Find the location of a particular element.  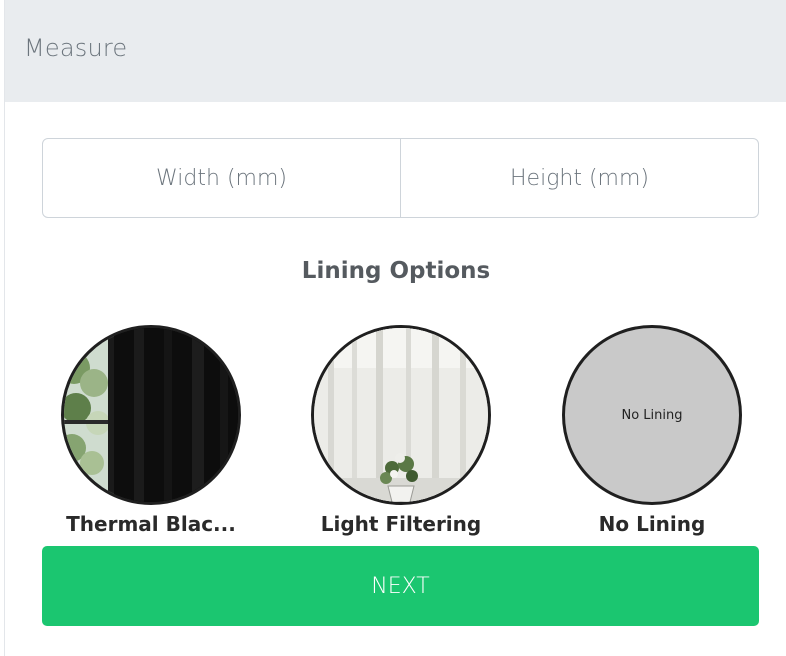

light-filtering-image is located at coordinates (401, 415).